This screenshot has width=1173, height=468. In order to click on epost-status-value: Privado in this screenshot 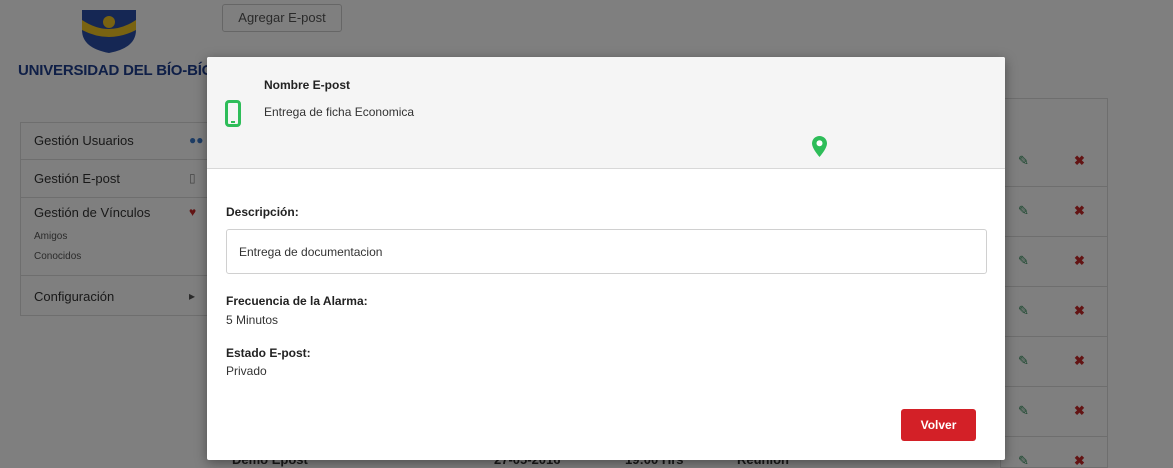, I will do `click(246, 371)`.